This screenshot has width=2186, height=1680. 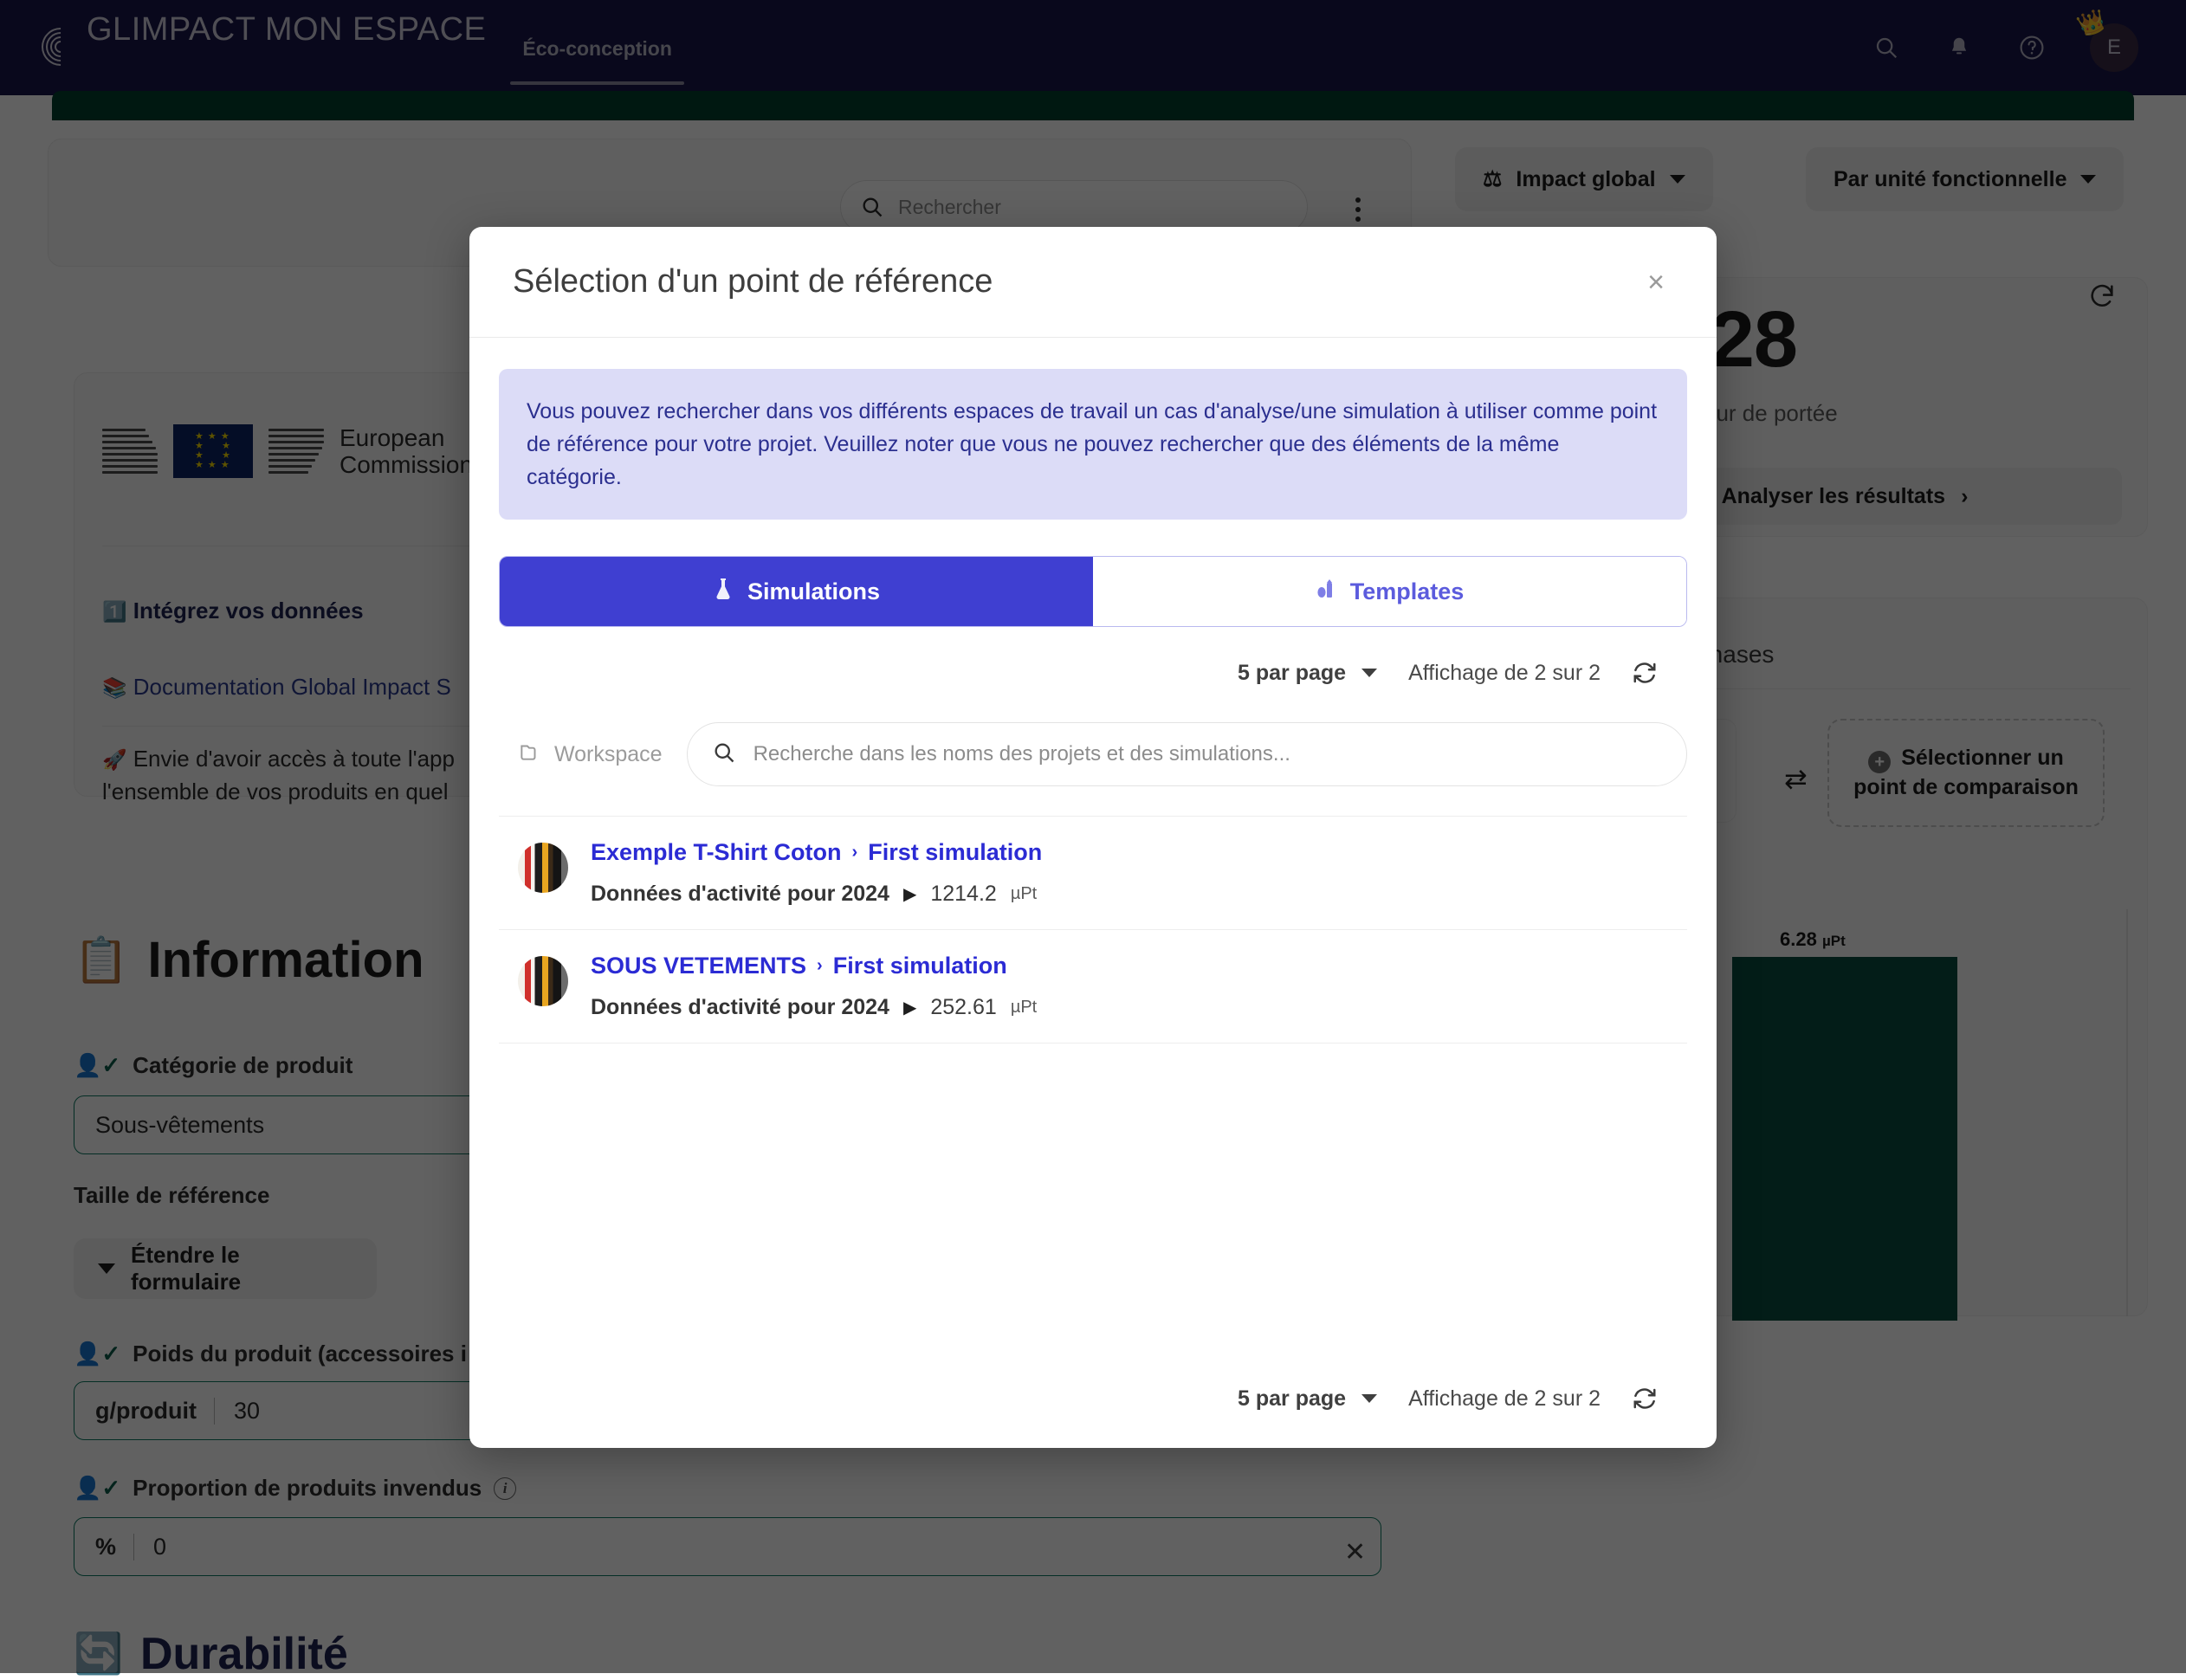 What do you see at coordinates (723, 592) in the screenshot?
I see `flask-icon` at bounding box center [723, 592].